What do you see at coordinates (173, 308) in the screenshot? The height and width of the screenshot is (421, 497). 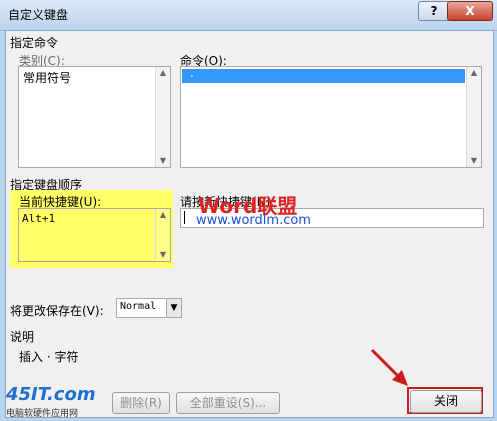 I see `chevron-down-icon: ▼` at bounding box center [173, 308].